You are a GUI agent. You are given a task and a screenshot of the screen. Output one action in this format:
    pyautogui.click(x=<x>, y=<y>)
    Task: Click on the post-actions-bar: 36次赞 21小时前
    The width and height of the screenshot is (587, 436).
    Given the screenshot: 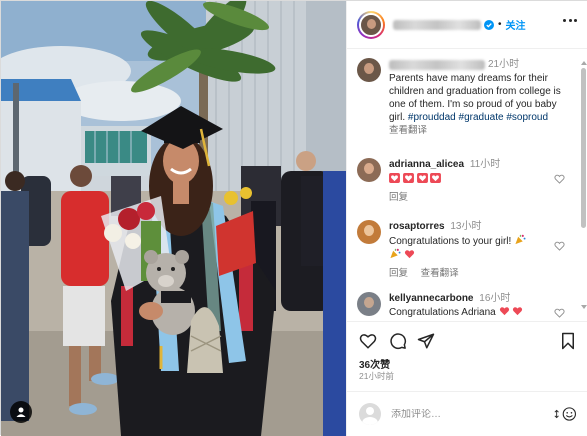 What is the action you would take?
    pyautogui.click(x=467, y=356)
    